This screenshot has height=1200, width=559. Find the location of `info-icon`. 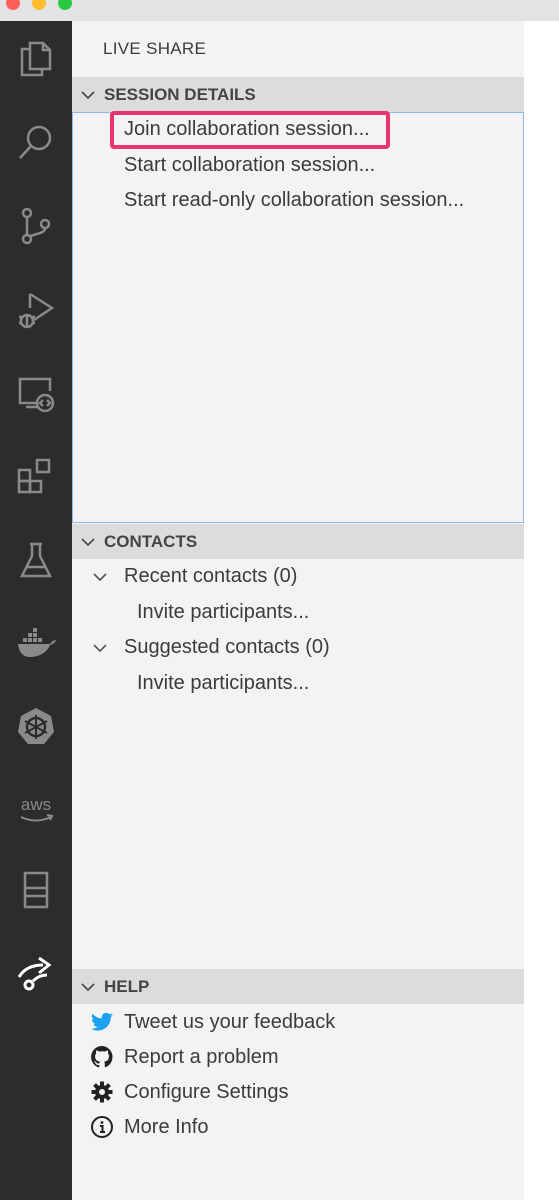

info-icon is located at coordinates (102, 1127).